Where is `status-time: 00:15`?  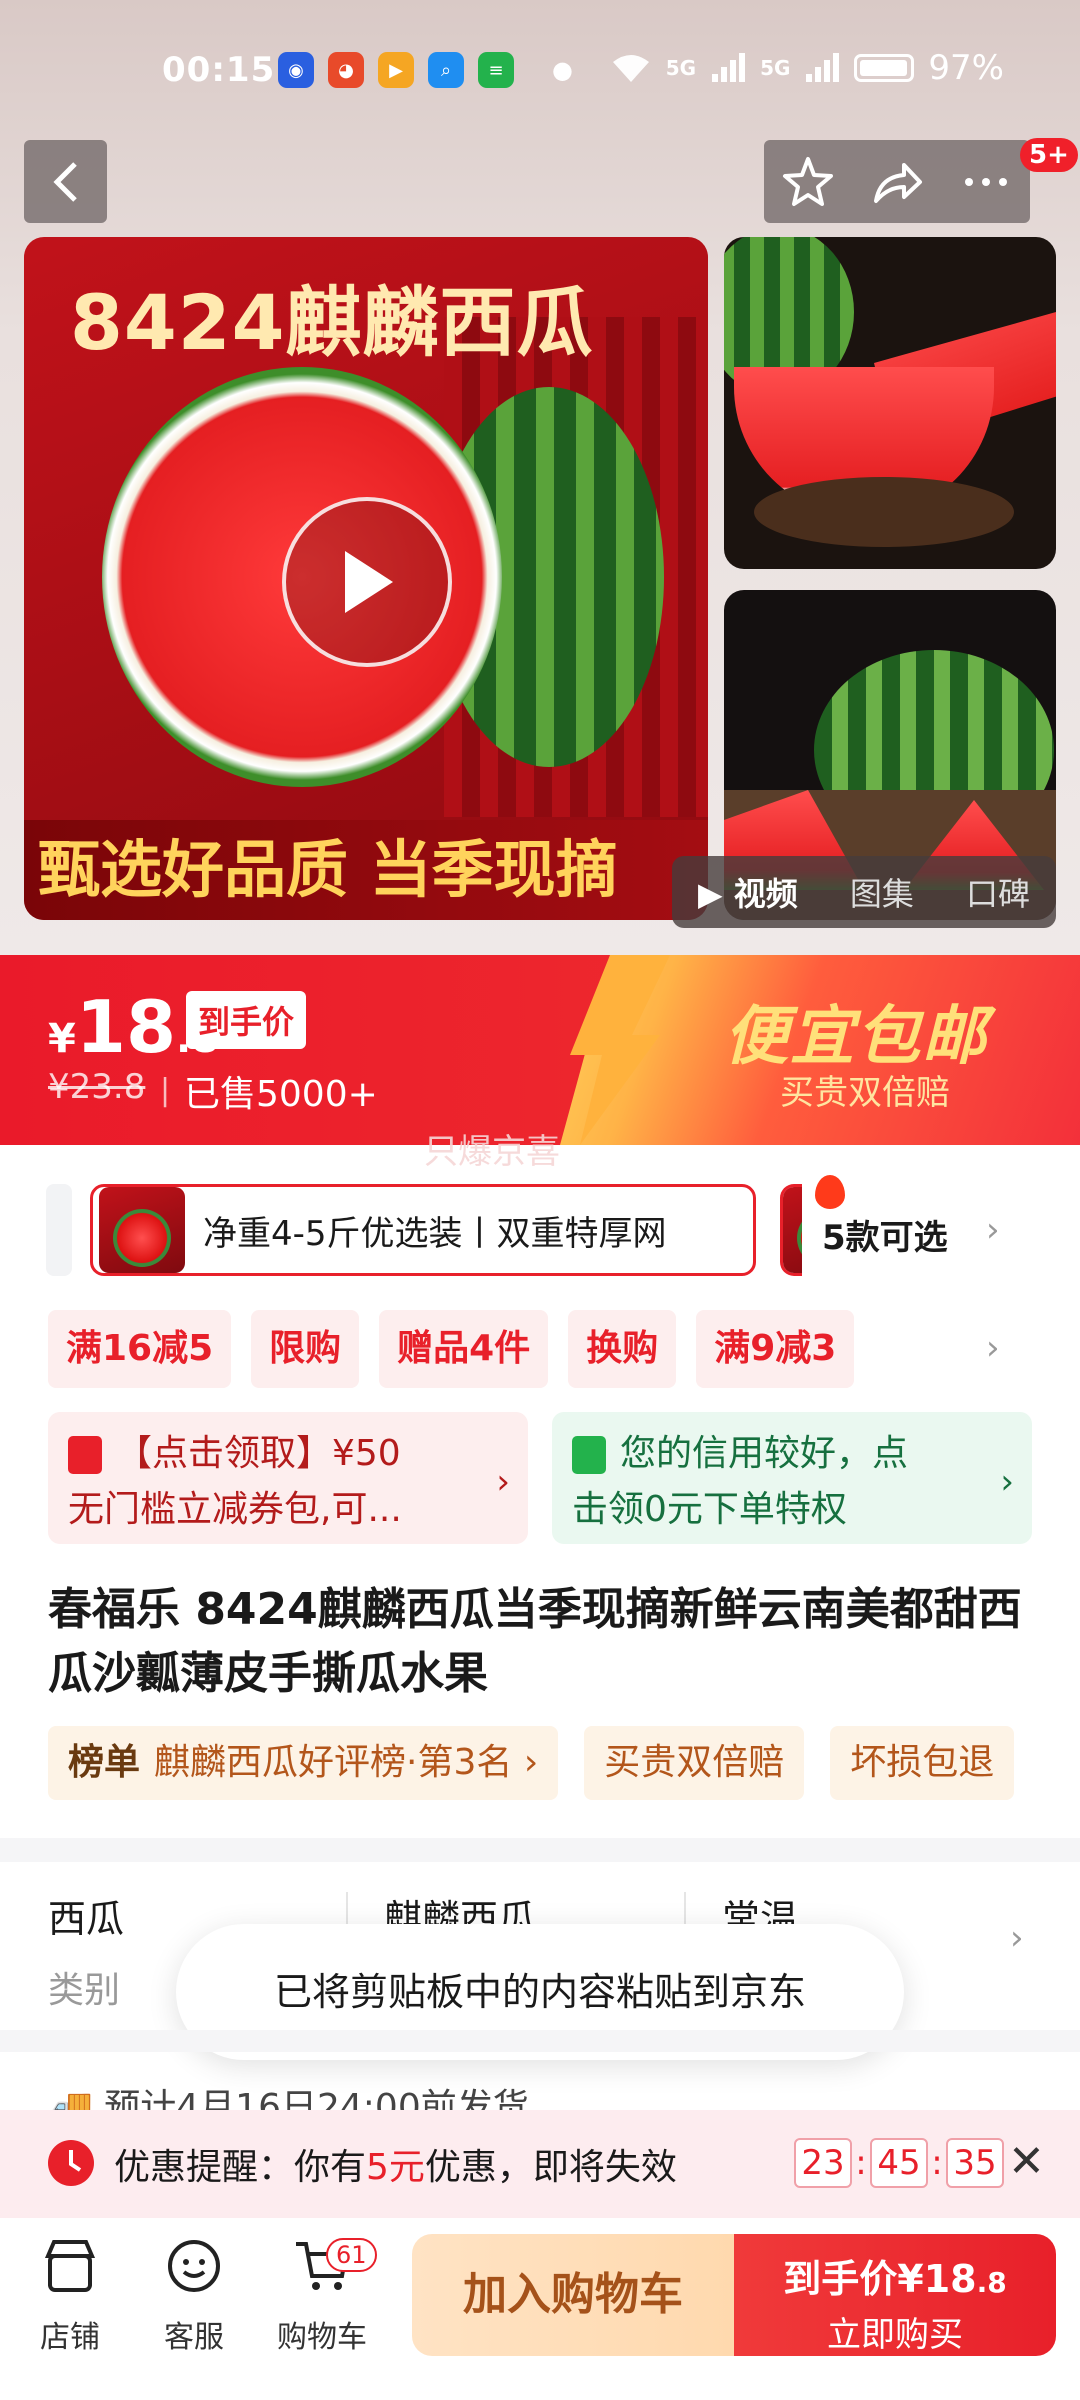 status-time: 00:15 is located at coordinates (219, 70).